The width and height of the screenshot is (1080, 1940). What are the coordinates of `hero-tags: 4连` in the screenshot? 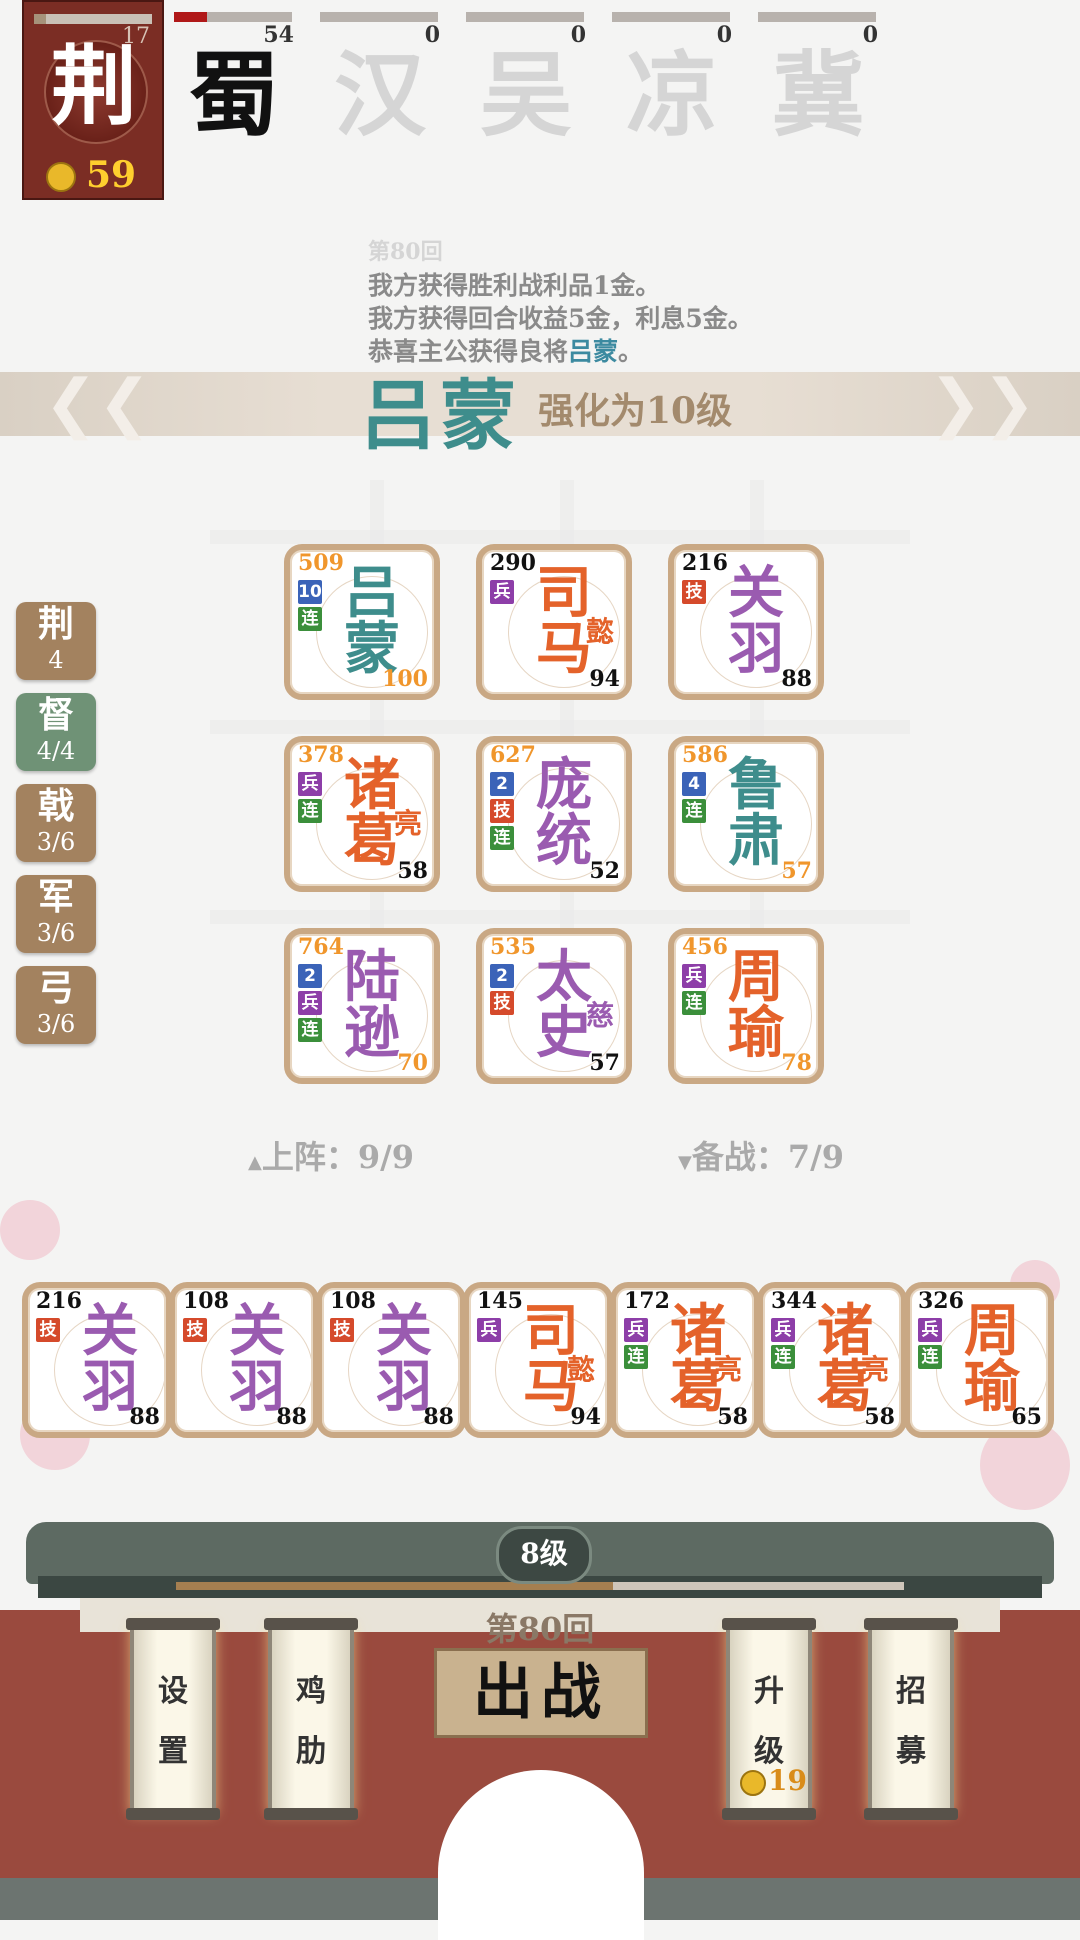 It's located at (695, 799).